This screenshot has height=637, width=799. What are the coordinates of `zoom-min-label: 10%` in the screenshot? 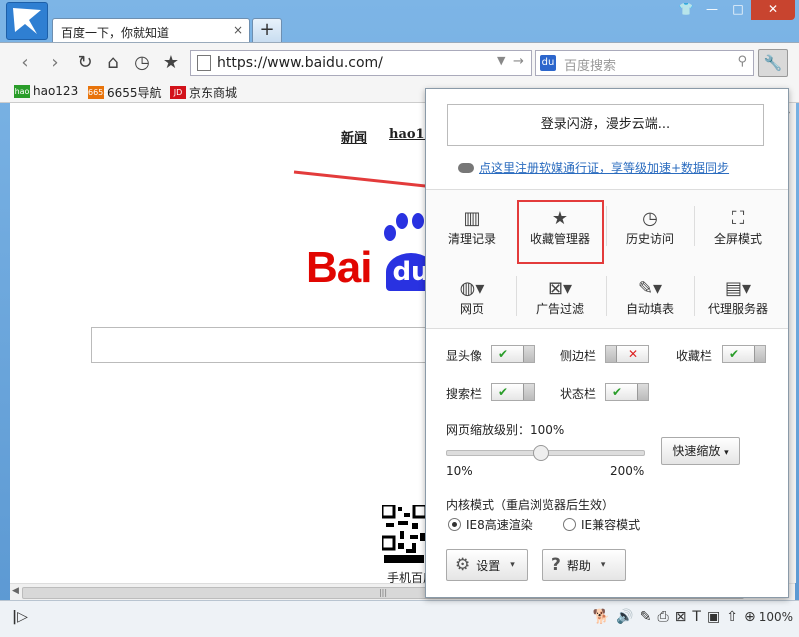 It's located at (459, 471).